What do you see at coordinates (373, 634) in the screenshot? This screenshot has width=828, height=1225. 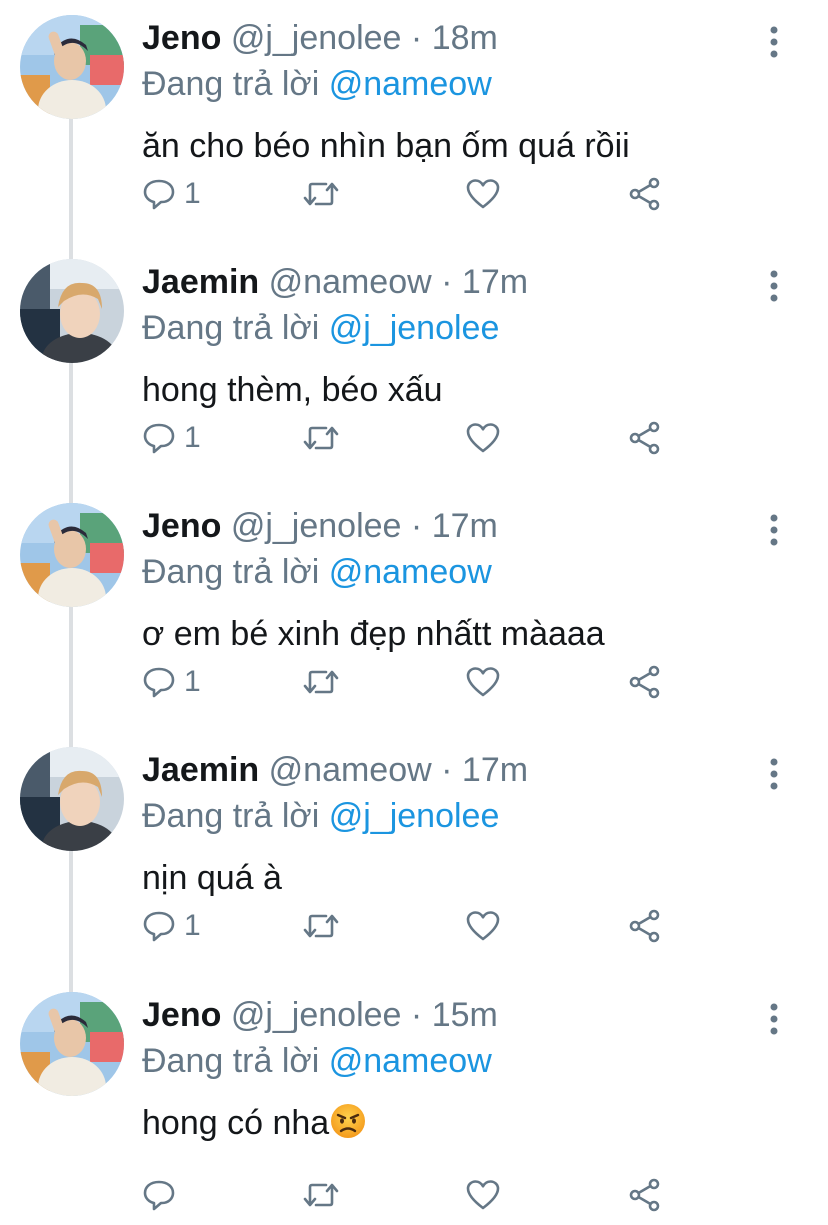 I see `tweet-text: ơ em bé xinh đẹp nhấtt màaaa` at bounding box center [373, 634].